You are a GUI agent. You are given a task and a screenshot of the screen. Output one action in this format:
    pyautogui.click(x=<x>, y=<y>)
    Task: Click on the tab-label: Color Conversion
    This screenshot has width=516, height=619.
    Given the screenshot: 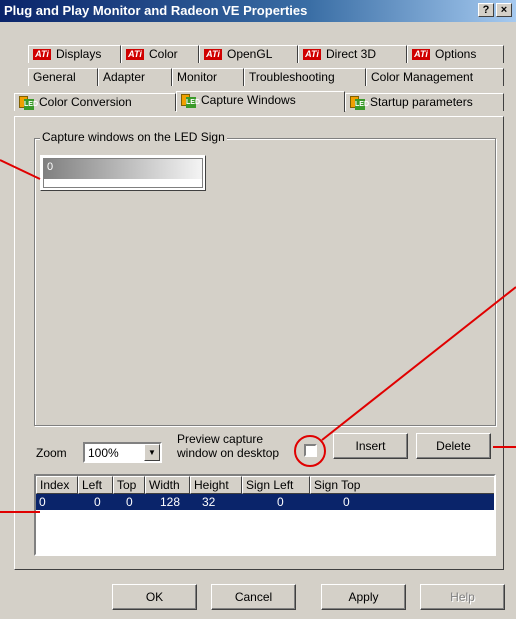 What is the action you would take?
    pyautogui.click(x=85, y=102)
    